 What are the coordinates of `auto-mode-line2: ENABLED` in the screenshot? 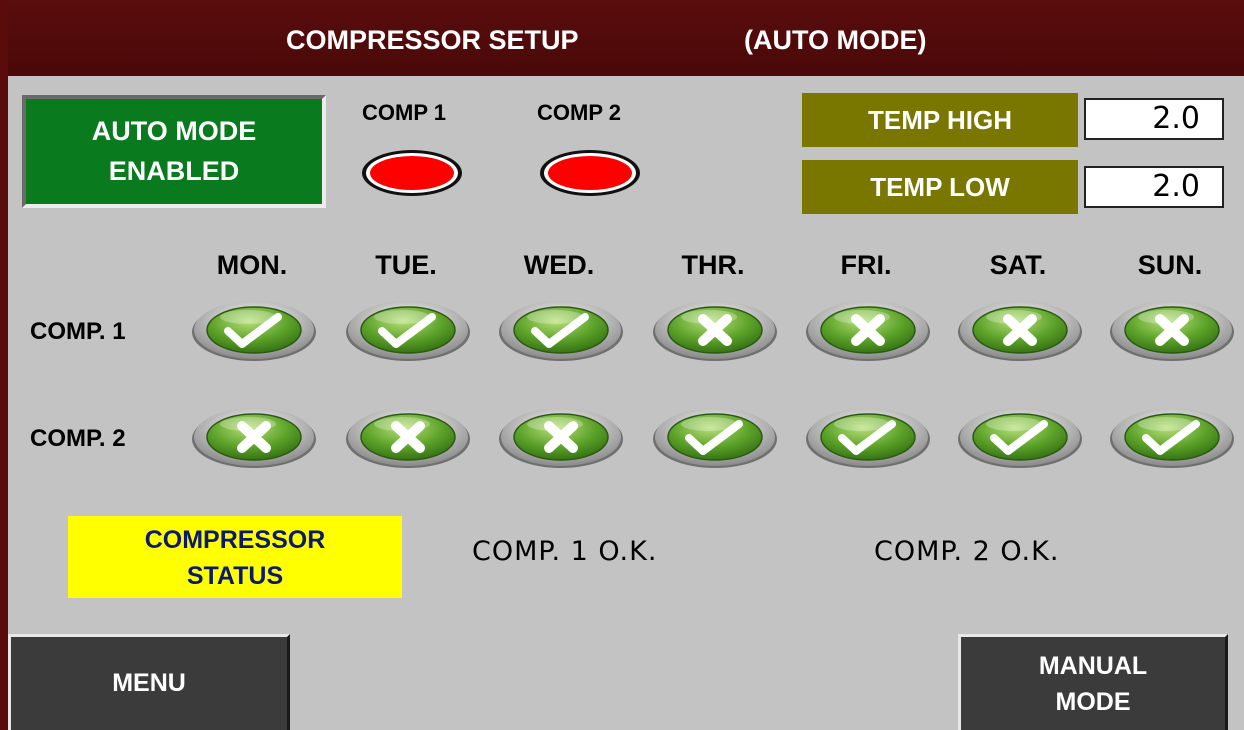 It's located at (174, 171).